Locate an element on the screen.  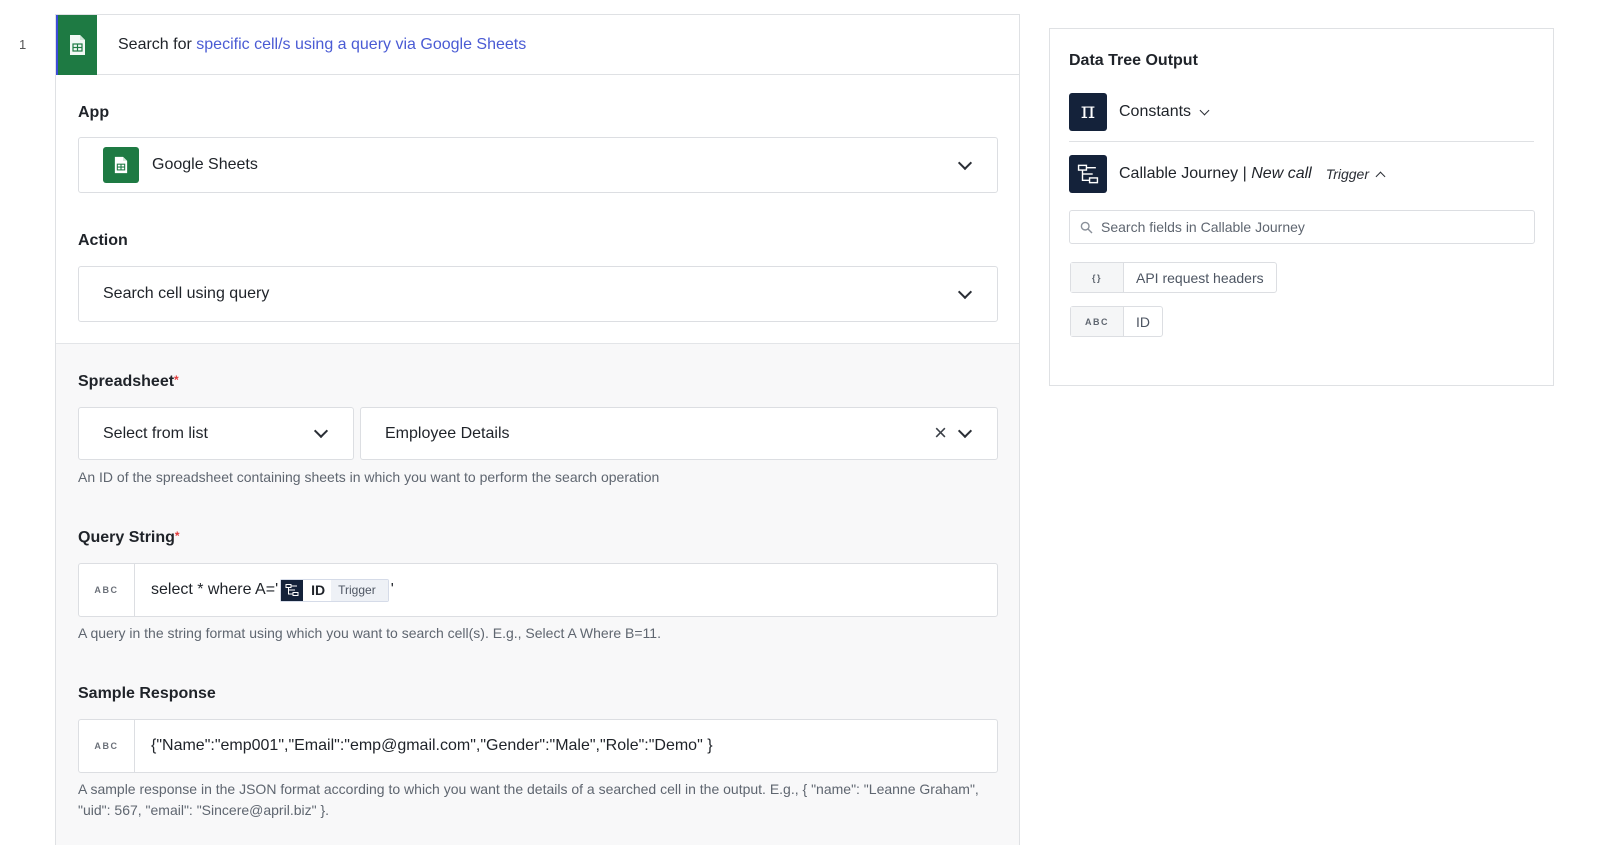
callable-journey-node: Callable Journey | New call Trigger is located at coordinates (1227, 174).